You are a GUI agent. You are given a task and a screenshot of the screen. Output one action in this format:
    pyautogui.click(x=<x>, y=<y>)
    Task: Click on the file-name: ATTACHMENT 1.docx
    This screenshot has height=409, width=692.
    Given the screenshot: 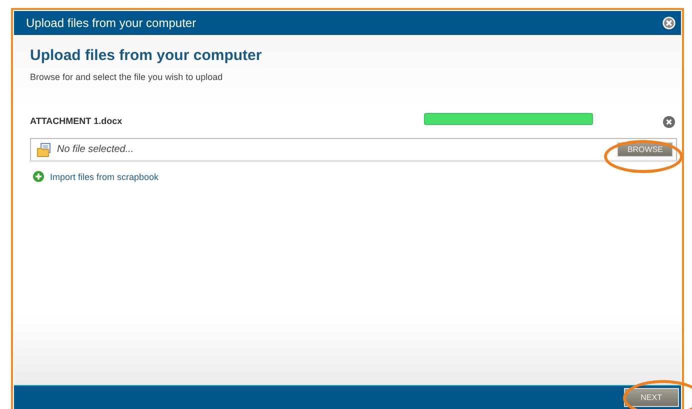 What is the action you would take?
    pyautogui.click(x=77, y=121)
    